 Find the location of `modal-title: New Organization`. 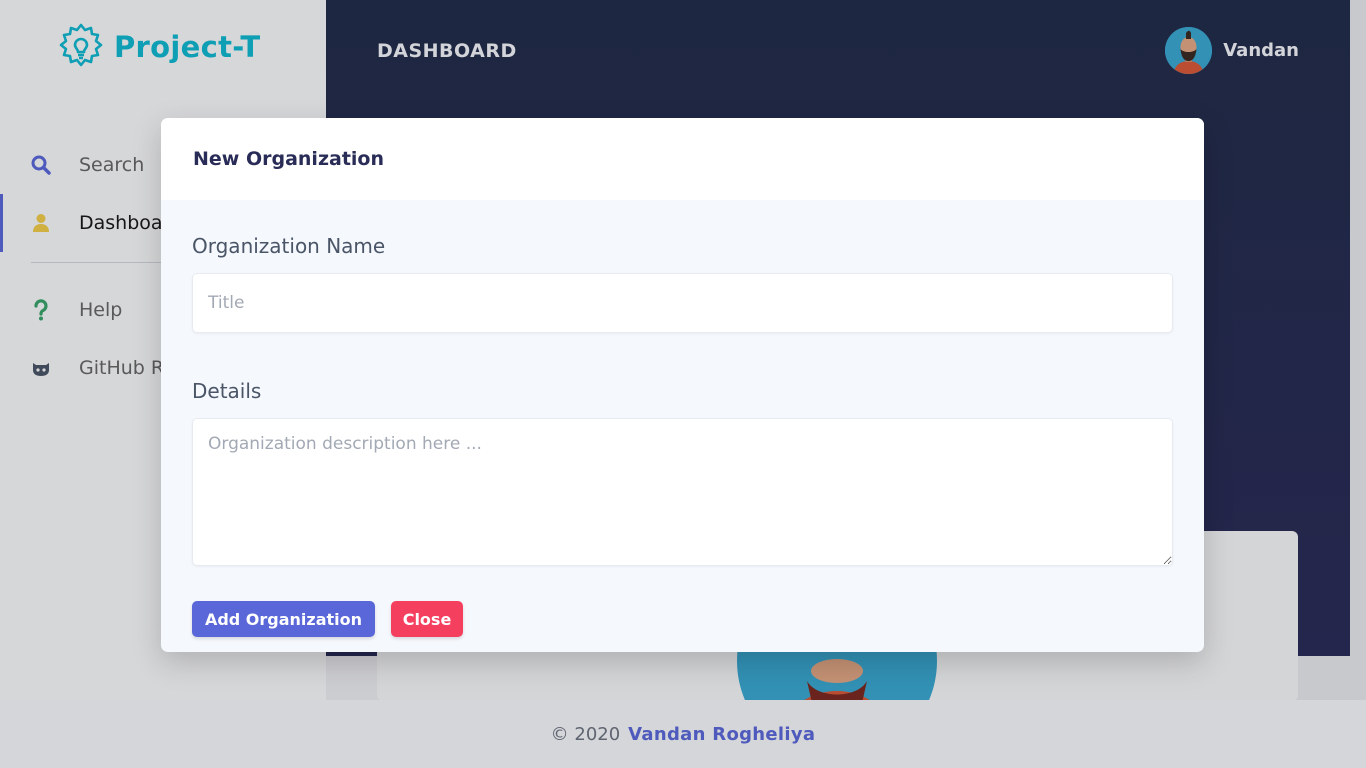

modal-title: New Organization is located at coordinates (288, 159).